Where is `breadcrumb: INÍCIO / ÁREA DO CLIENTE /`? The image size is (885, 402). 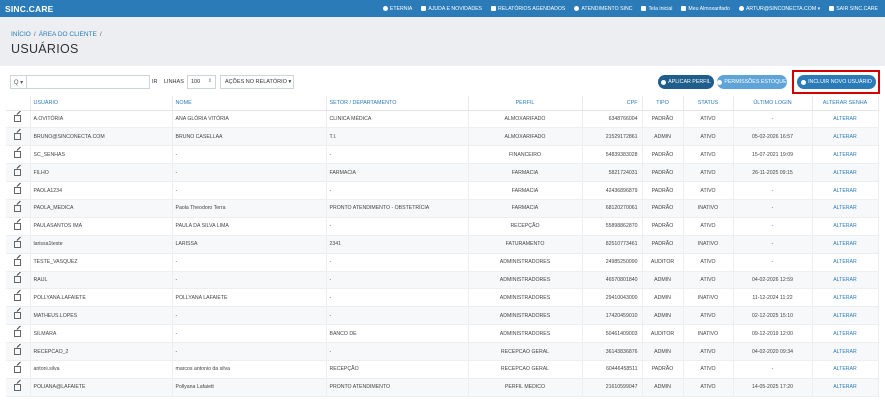
breadcrumb: INÍCIO / ÁREA DO CLIENTE / is located at coordinates (56, 34).